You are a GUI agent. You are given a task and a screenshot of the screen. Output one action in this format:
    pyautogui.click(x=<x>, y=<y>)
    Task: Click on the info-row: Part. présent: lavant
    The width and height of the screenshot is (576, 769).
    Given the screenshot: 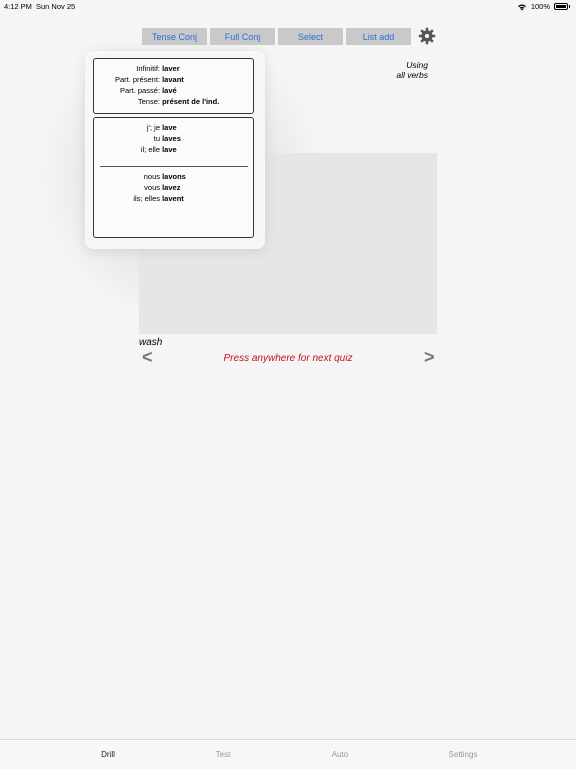 What is the action you would take?
    pyautogui.click(x=149, y=79)
    